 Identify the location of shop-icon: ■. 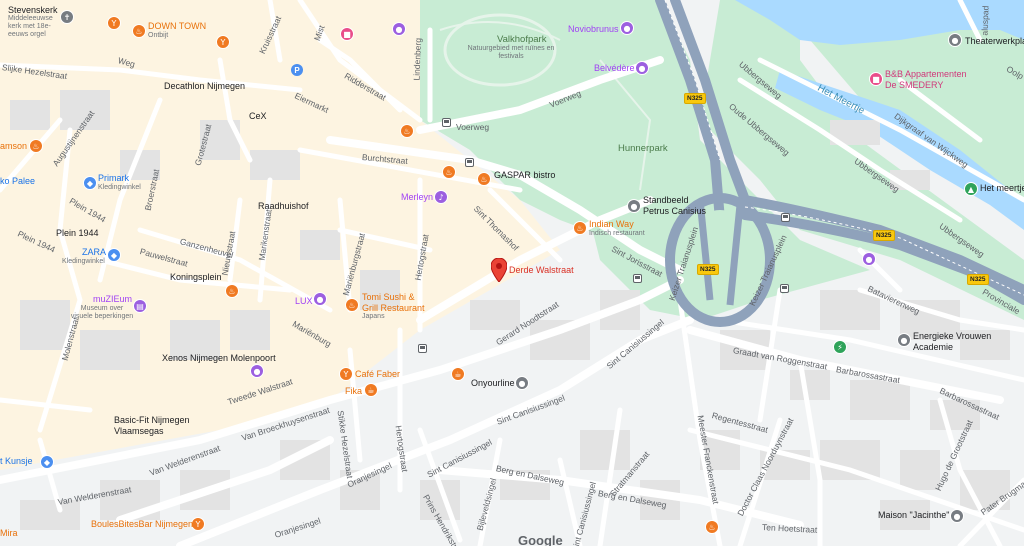
(347, 34).